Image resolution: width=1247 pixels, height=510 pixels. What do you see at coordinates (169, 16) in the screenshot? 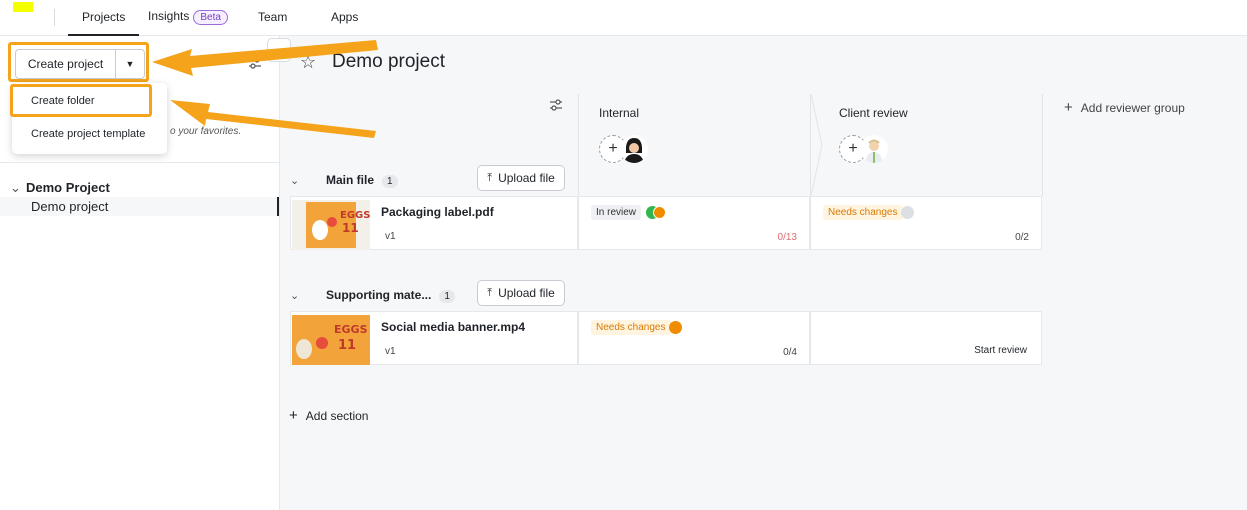
I see `tab-insights-label: Insights` at bounding box center [169, 16].